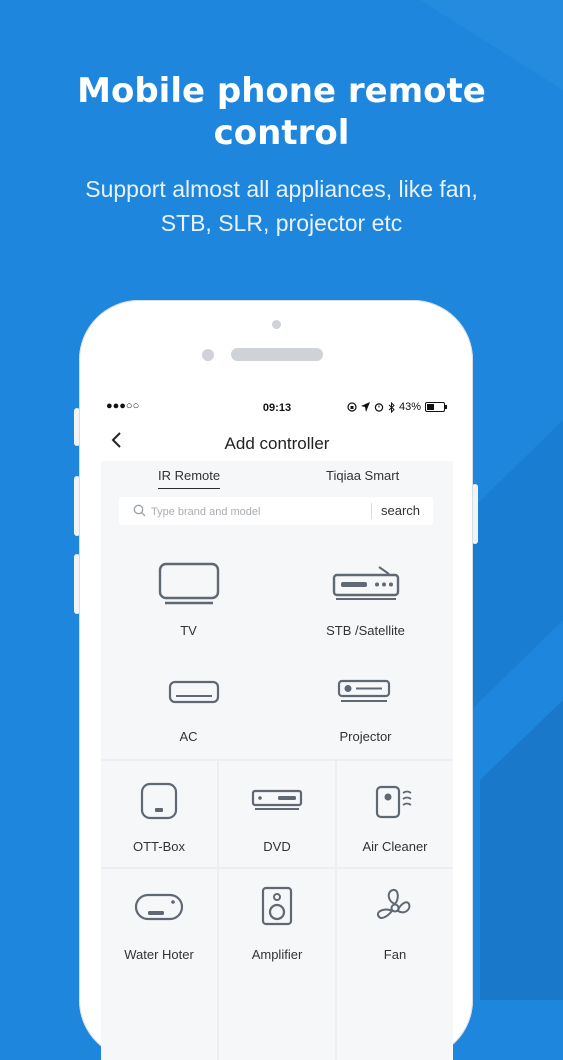  I want to click on dvd-player-icon, so click(277, 799).